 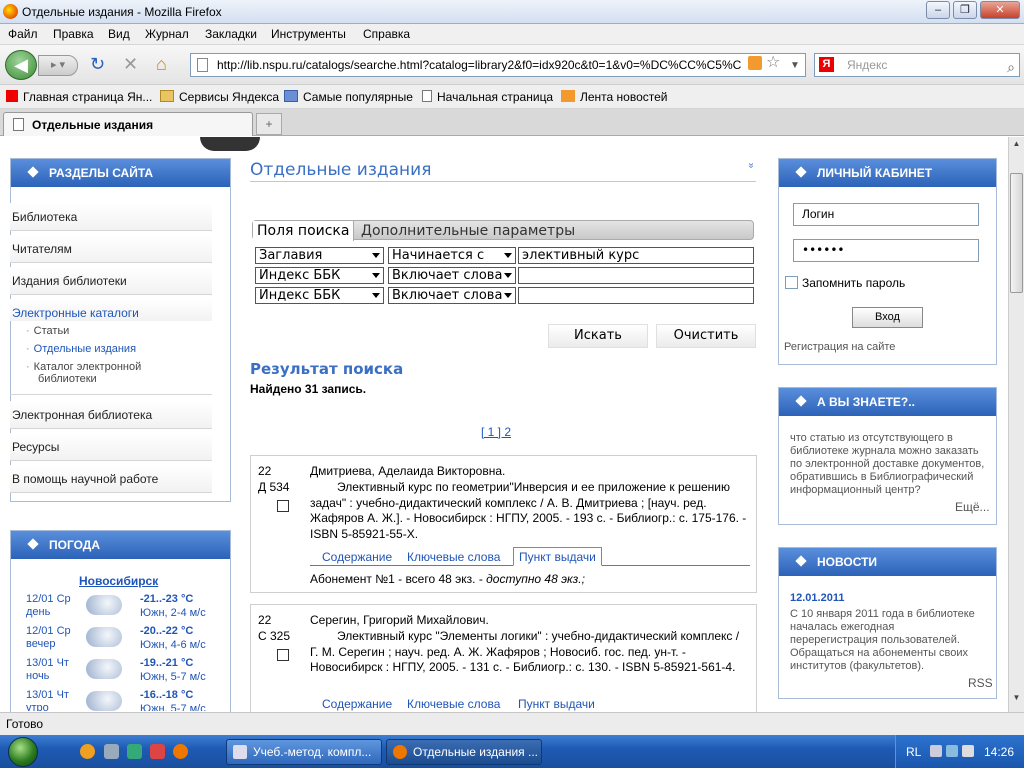 I want to click on minimize-button: –, so click(x=938, y=10).